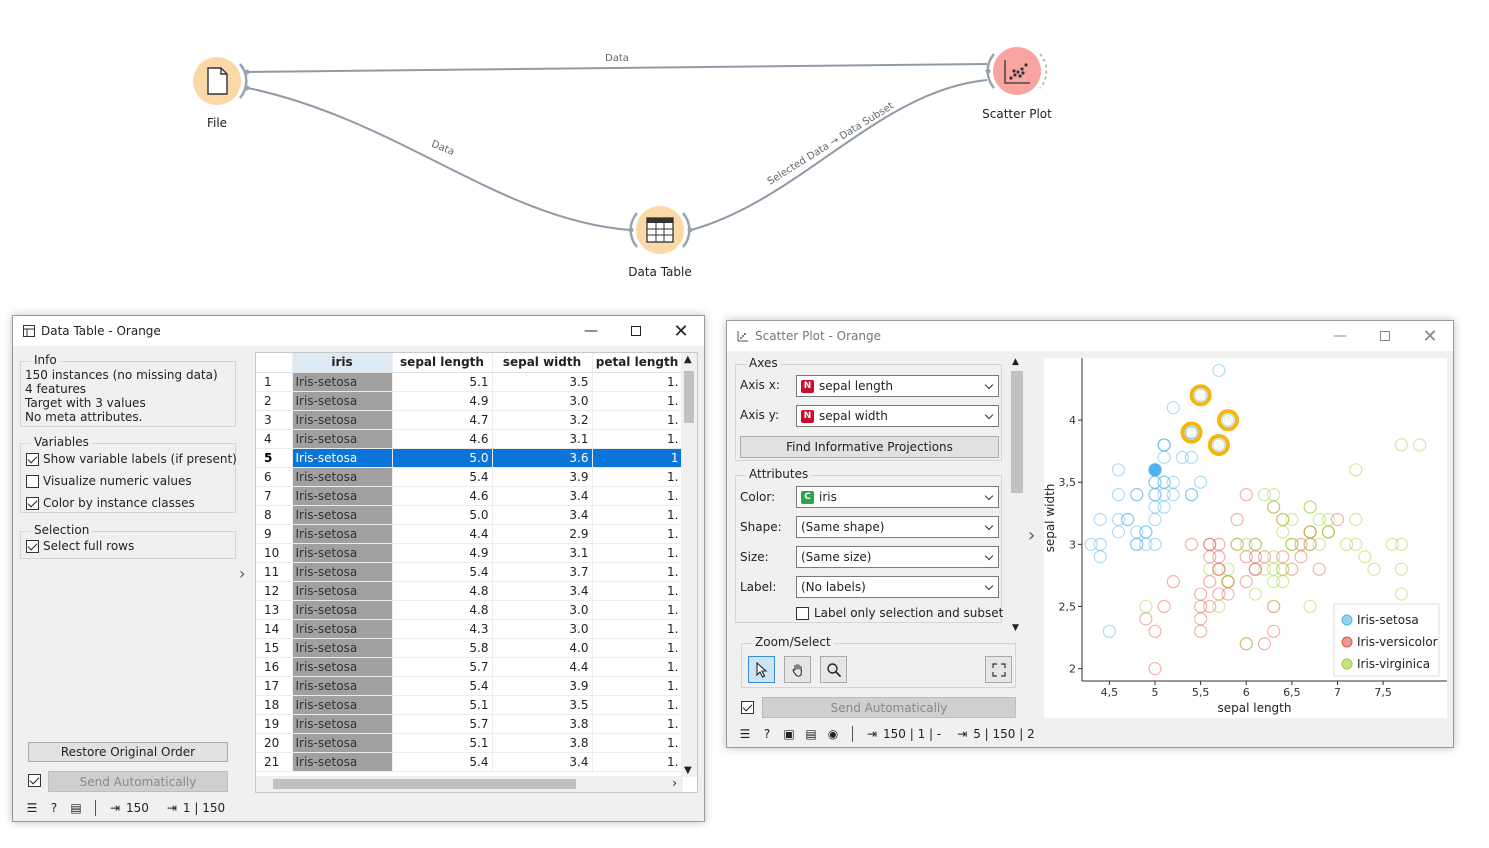 The image size is (1489, 848). I want to click on corner-header, so click(274, 363).